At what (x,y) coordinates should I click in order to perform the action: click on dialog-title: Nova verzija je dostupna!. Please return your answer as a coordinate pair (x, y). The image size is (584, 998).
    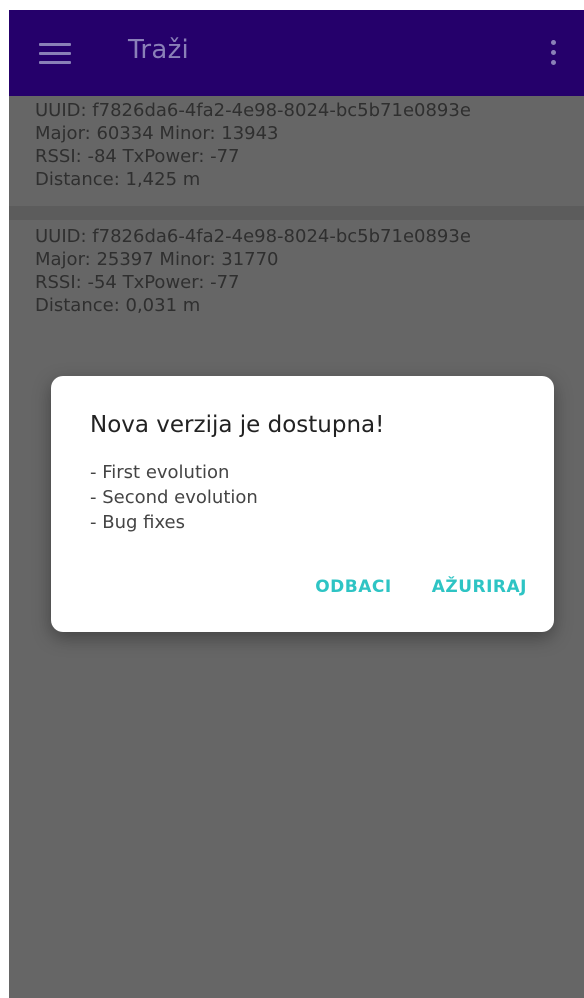
    Looking at the image, I should click on (237, 425).